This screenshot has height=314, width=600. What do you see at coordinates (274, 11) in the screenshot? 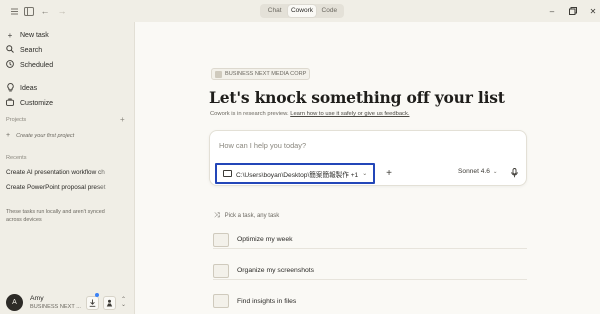
I see `tab-chat: Chat` at bounding box center [274, 11].